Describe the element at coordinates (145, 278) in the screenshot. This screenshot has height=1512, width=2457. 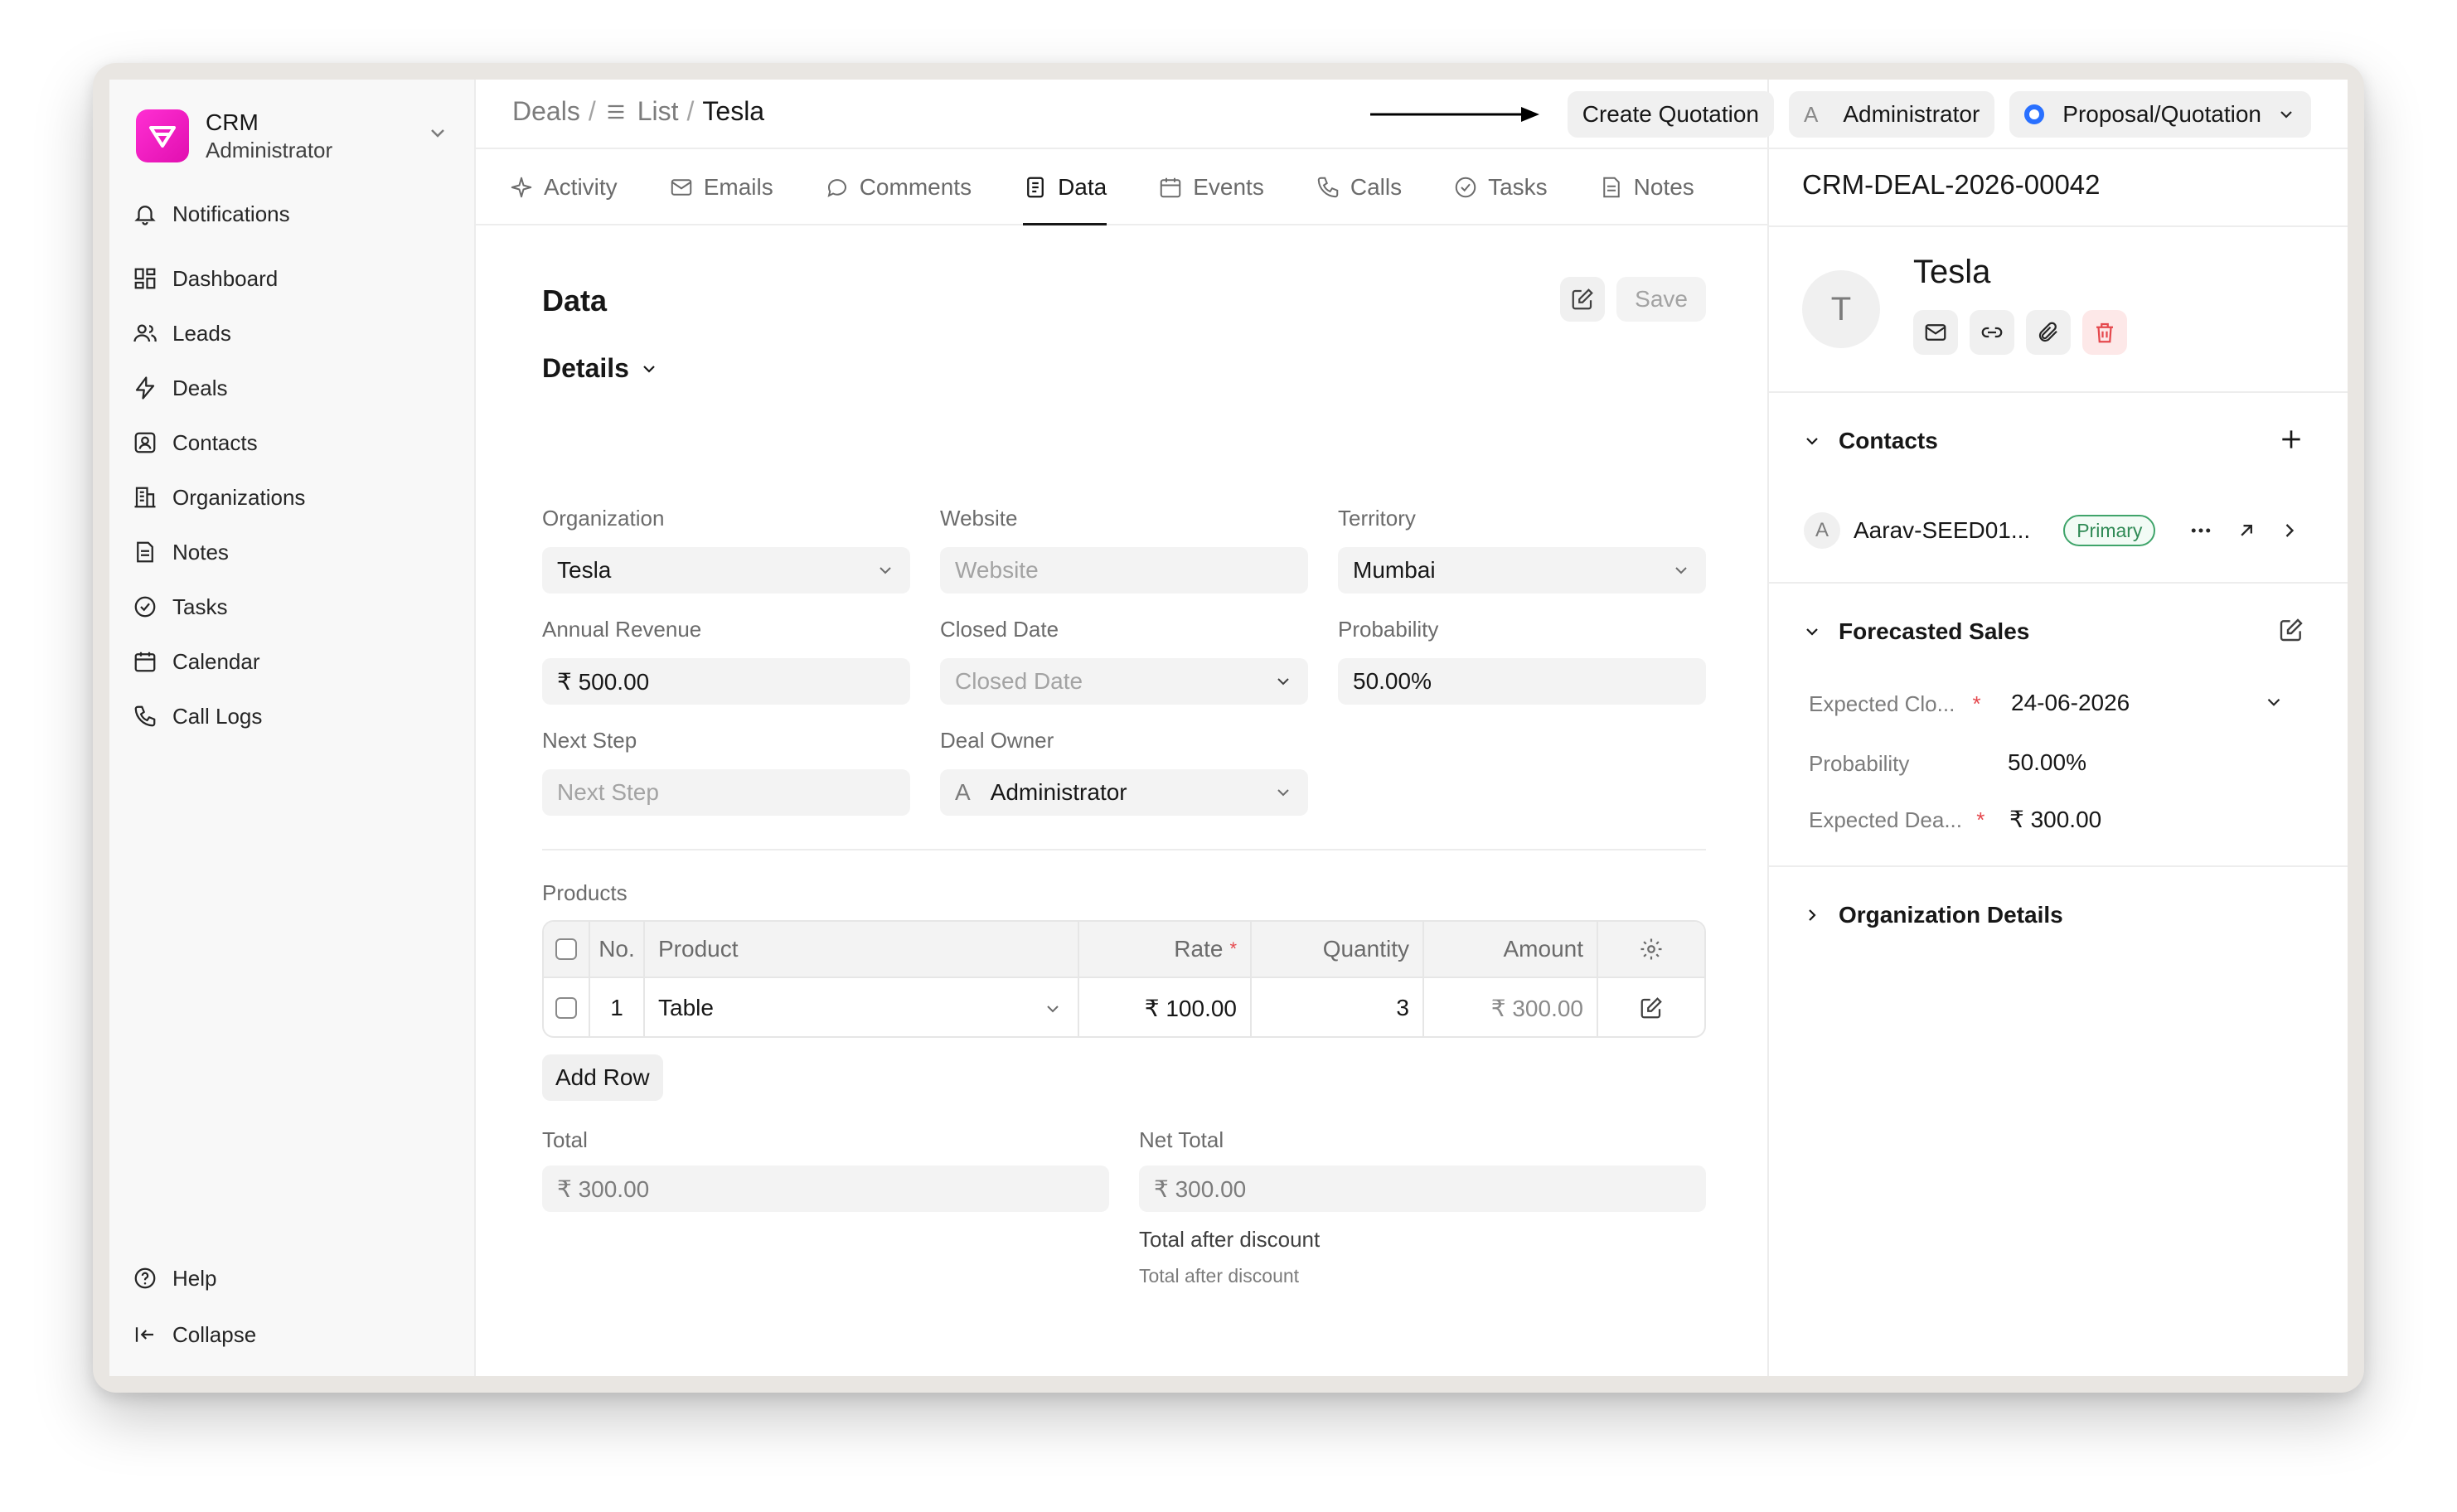
I see `dashboard-icon` at that location.